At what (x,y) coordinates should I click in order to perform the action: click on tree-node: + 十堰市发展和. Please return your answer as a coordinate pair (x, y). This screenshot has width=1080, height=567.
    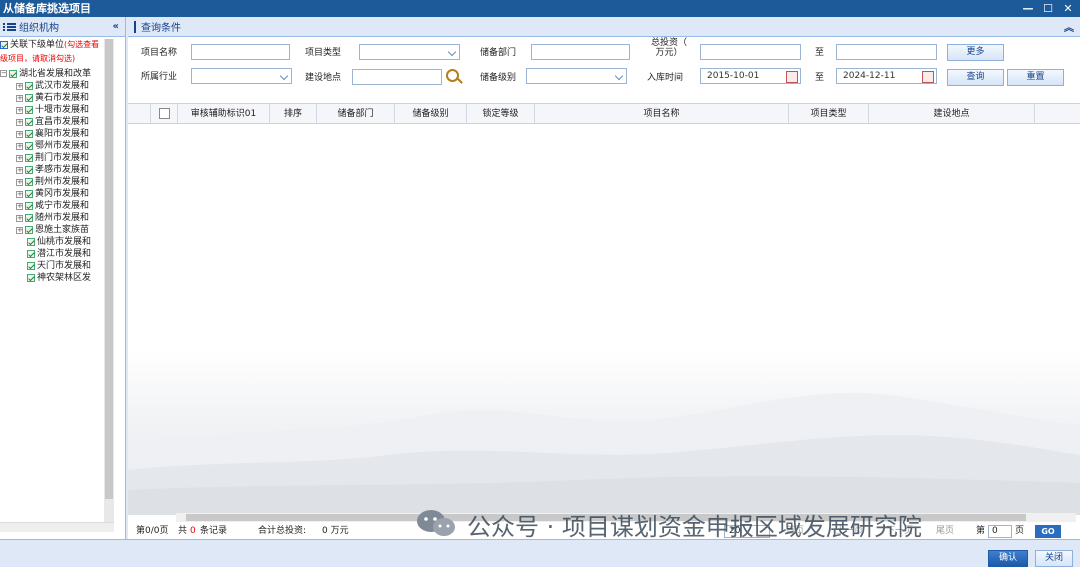
    Looking at the image, I should click on (51, 110).